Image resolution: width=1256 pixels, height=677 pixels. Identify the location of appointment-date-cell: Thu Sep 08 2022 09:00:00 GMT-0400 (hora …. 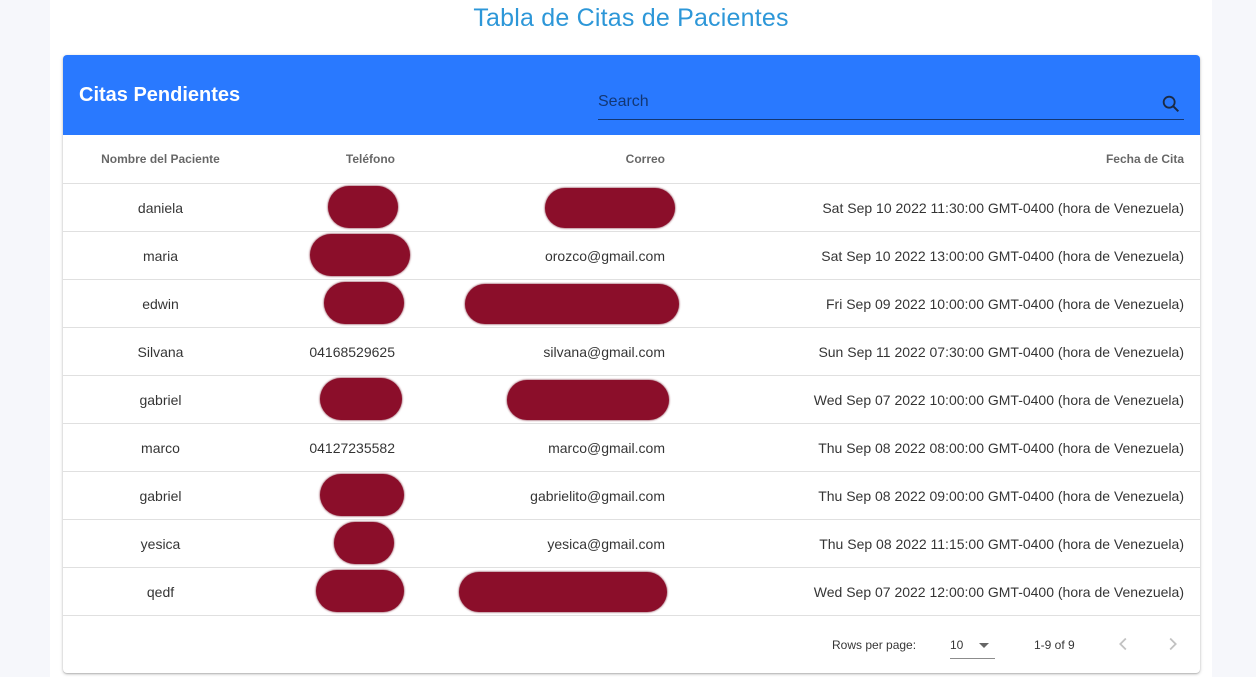
(932, 495).